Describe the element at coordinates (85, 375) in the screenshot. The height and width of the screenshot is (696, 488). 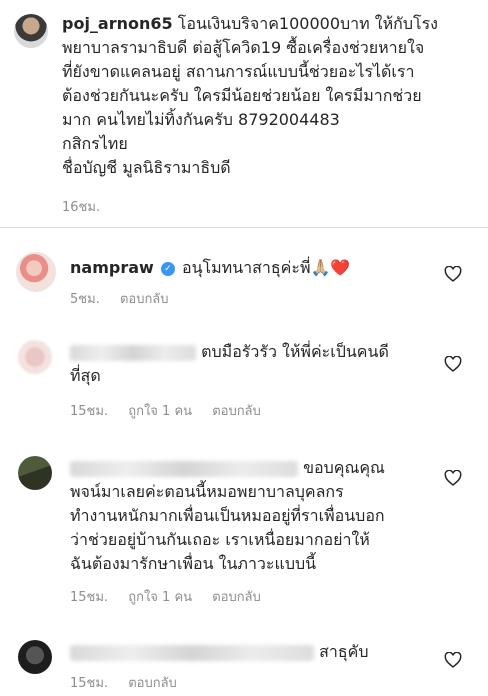
I see `comment-text: ที่สุด` at that location.